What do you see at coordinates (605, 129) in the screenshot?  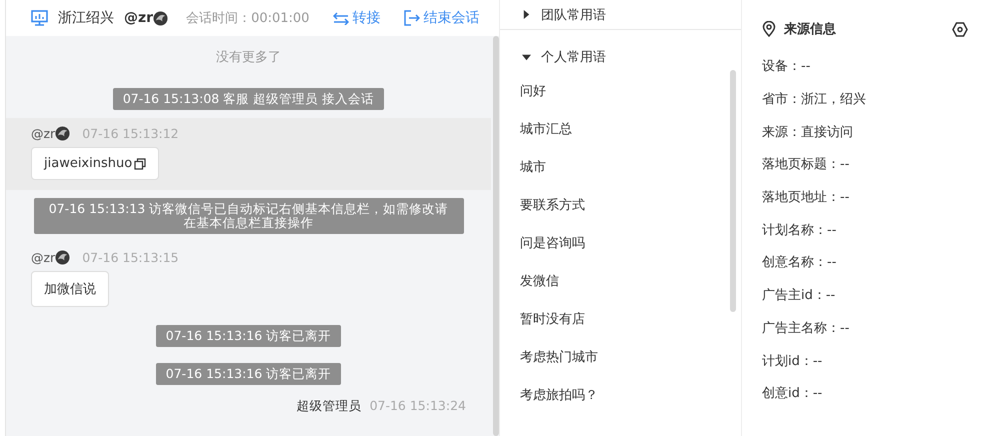 I see `phrase-item: 城市汇总` at bounding box center [605, 129].